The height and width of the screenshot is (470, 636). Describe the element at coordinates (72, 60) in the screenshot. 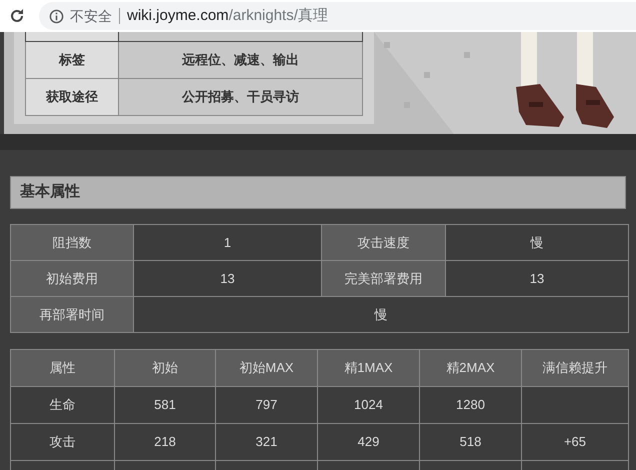

I see `row-label: 标签` at that location.